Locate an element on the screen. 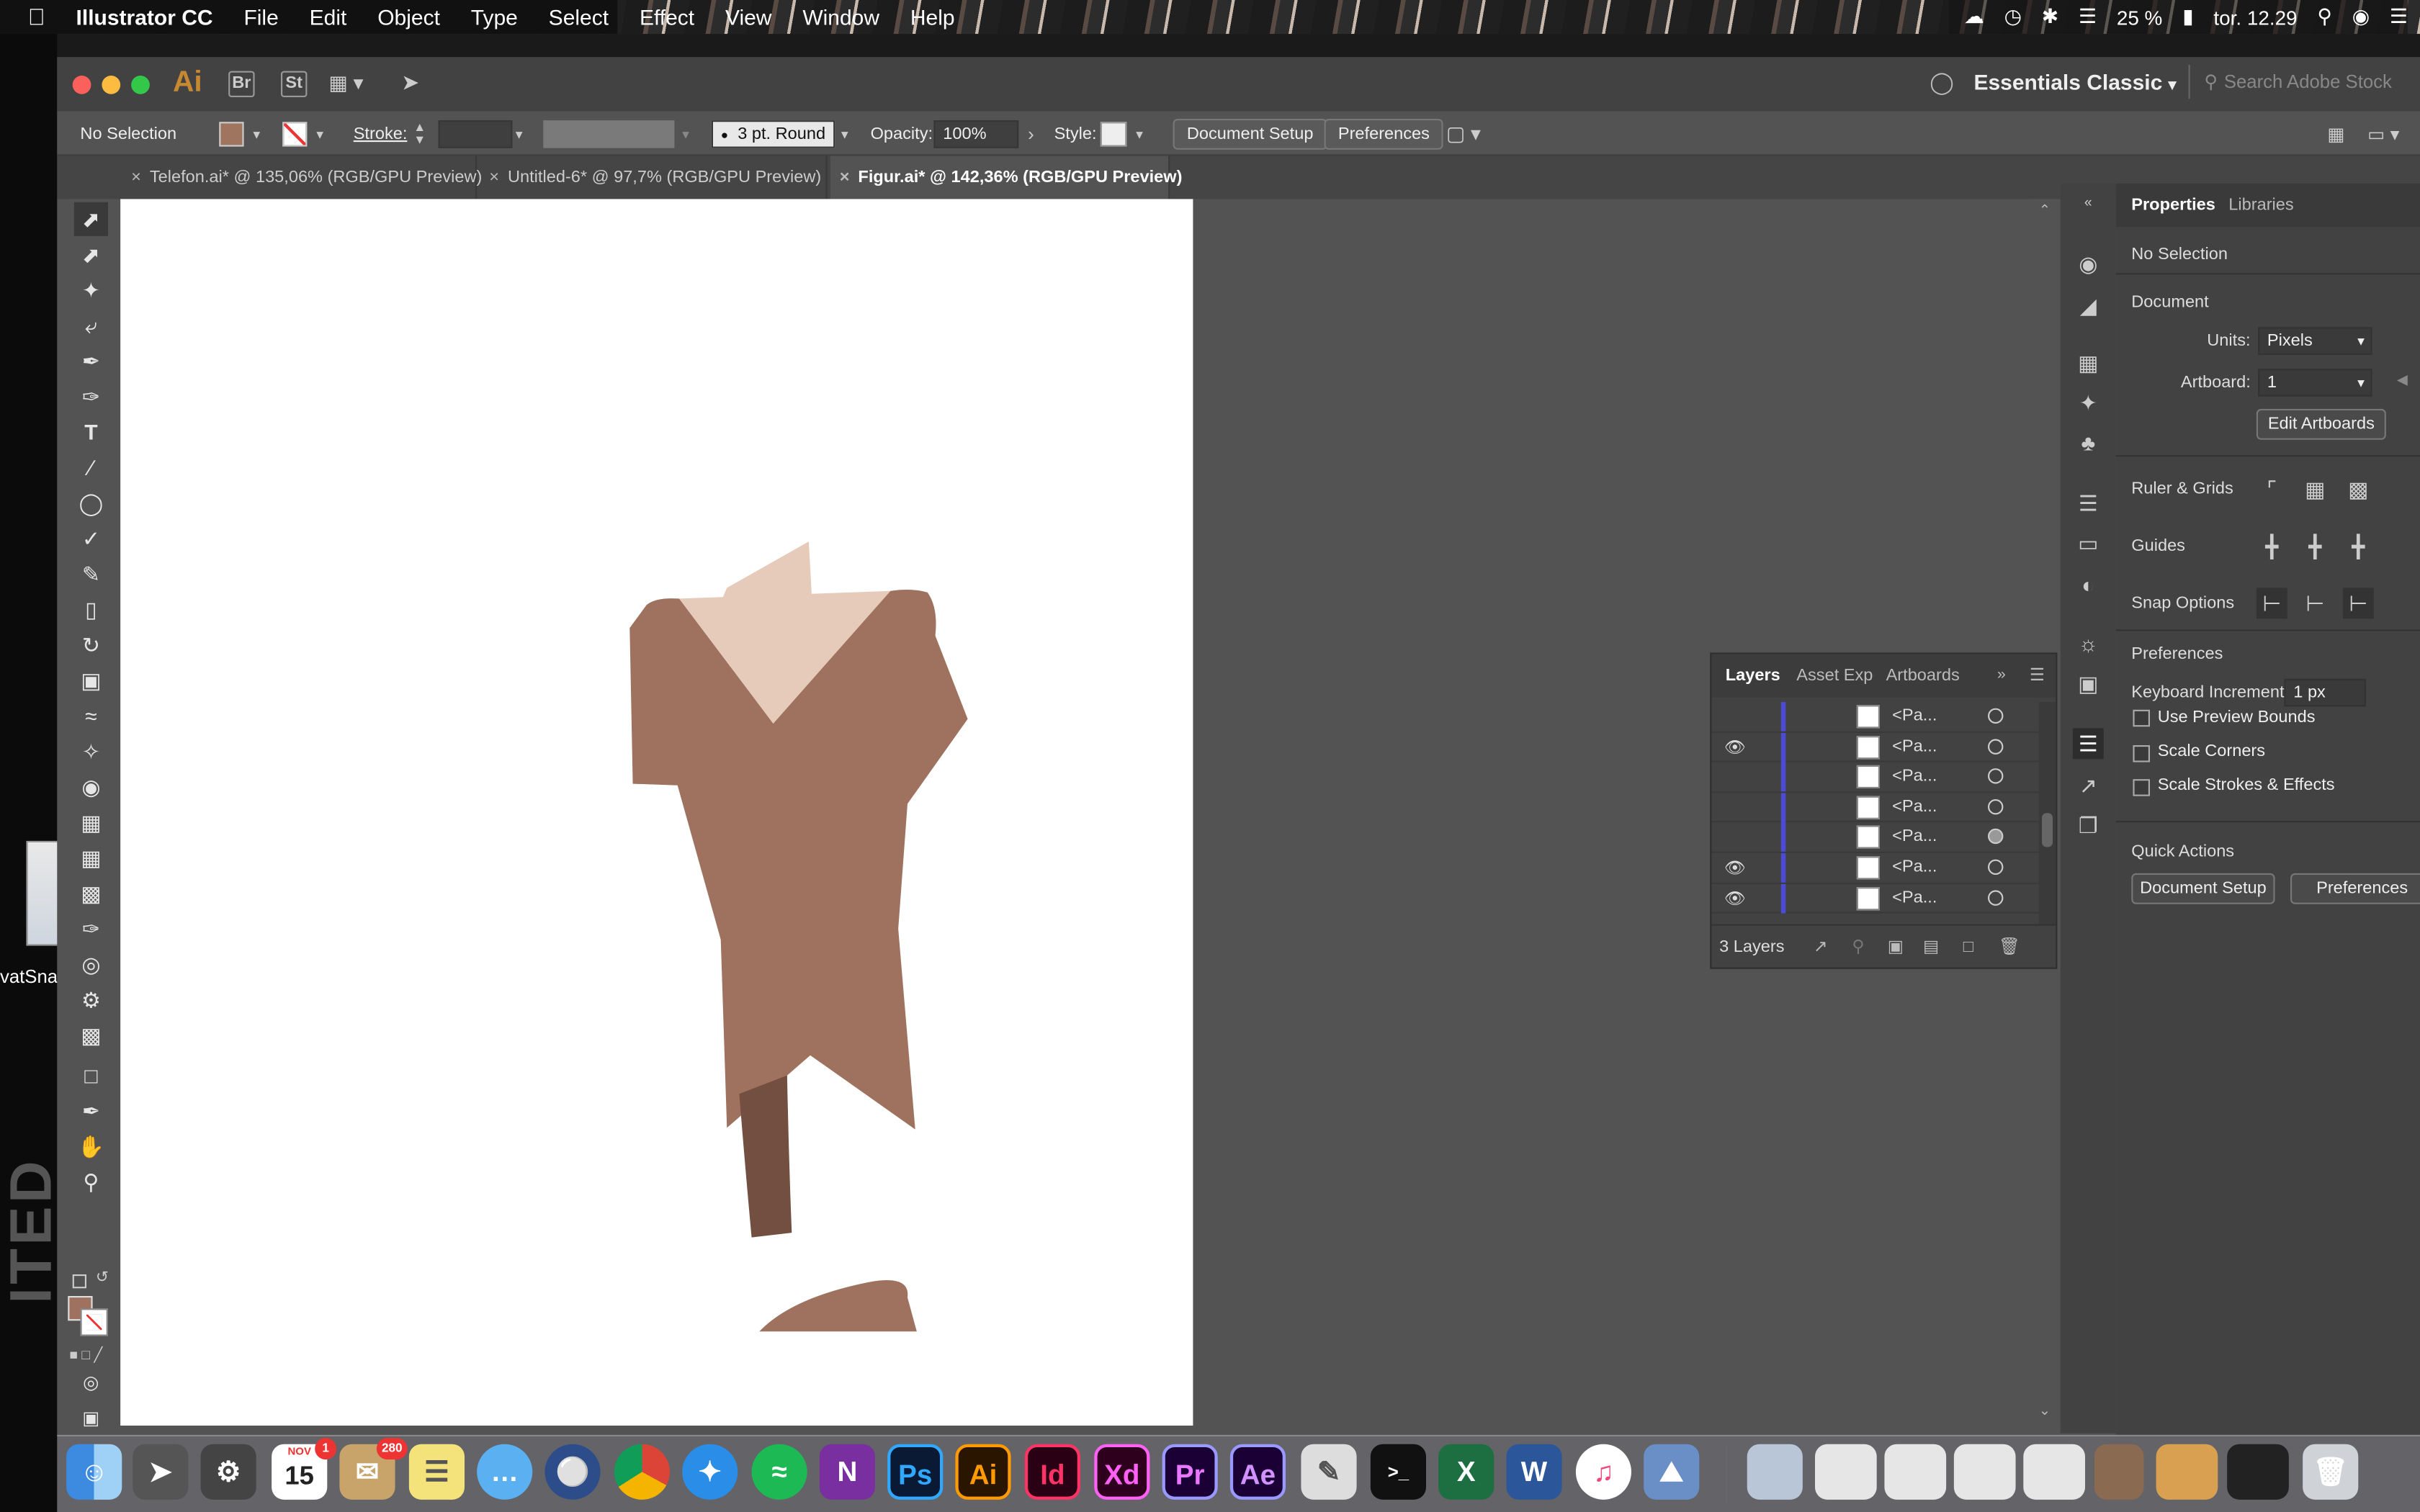 The width and height of the screenshot is (2420, 1512). mail-icon: ✉ 280 is located at coordinates (373, 1469).